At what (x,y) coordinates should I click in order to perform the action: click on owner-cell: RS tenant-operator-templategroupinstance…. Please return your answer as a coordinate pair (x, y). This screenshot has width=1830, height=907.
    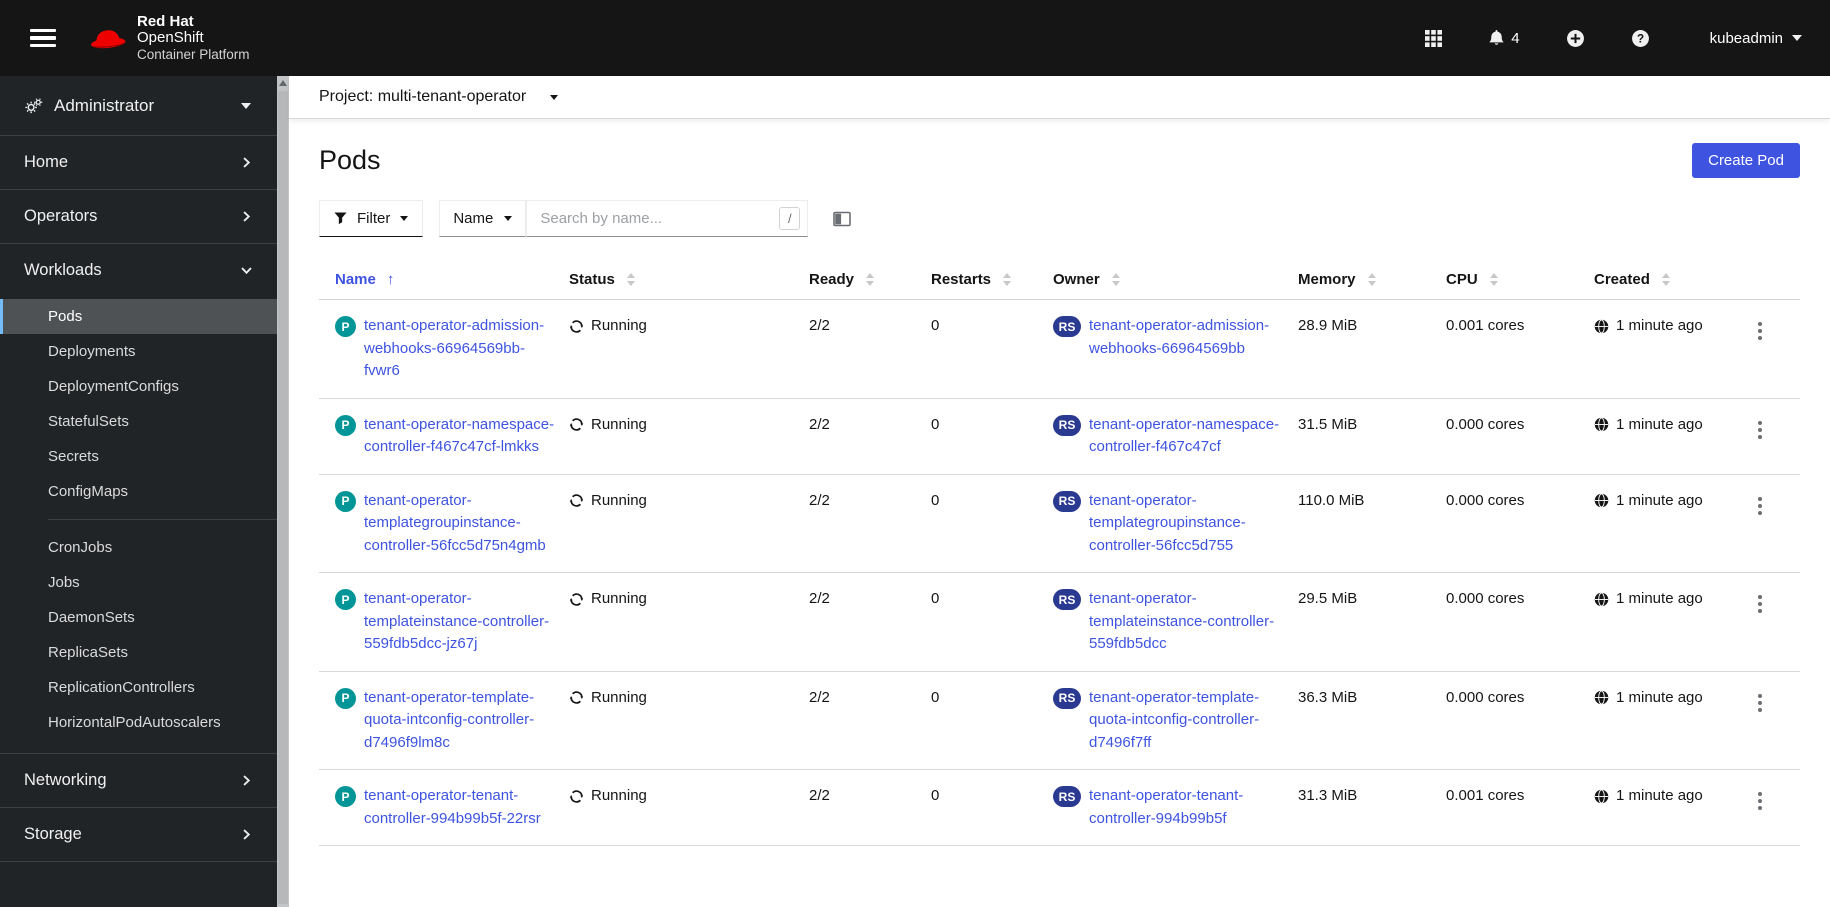
    Looking at the image, I should click on (1175, 523).